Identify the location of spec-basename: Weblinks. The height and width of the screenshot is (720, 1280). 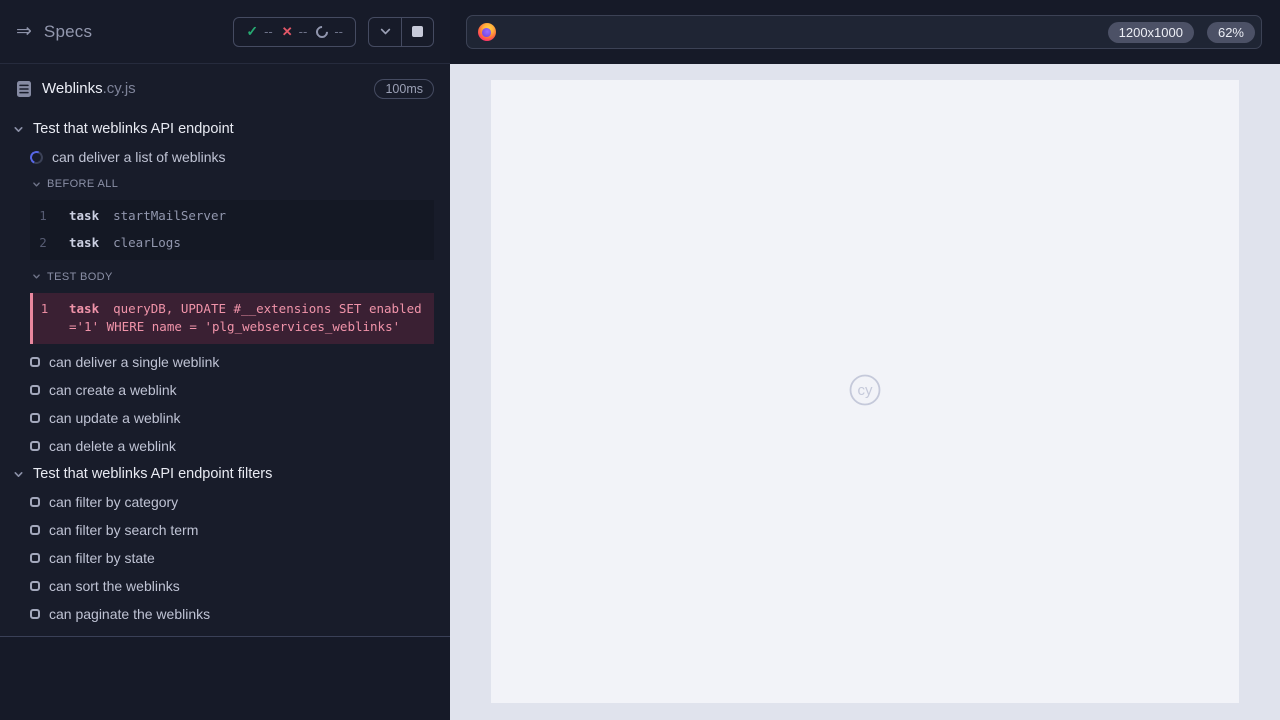
(72, 88).